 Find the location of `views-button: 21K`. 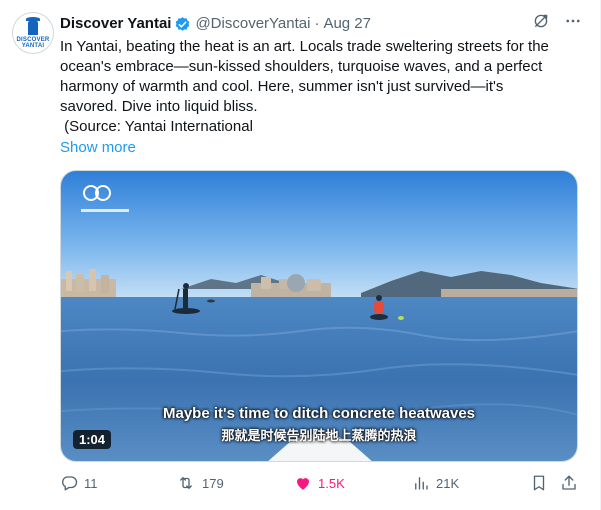

views-button: 21K is located at coordinates (435, 483).